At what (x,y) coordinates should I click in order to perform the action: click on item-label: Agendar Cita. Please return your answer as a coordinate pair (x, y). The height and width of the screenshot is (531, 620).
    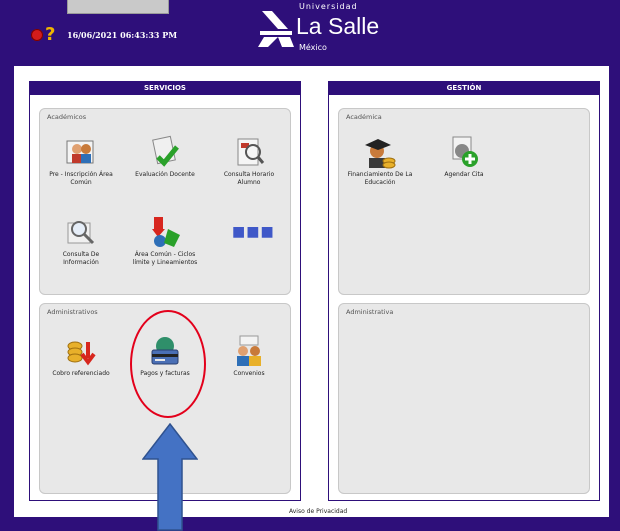
    Looking at the image, I should click on (464, 174).